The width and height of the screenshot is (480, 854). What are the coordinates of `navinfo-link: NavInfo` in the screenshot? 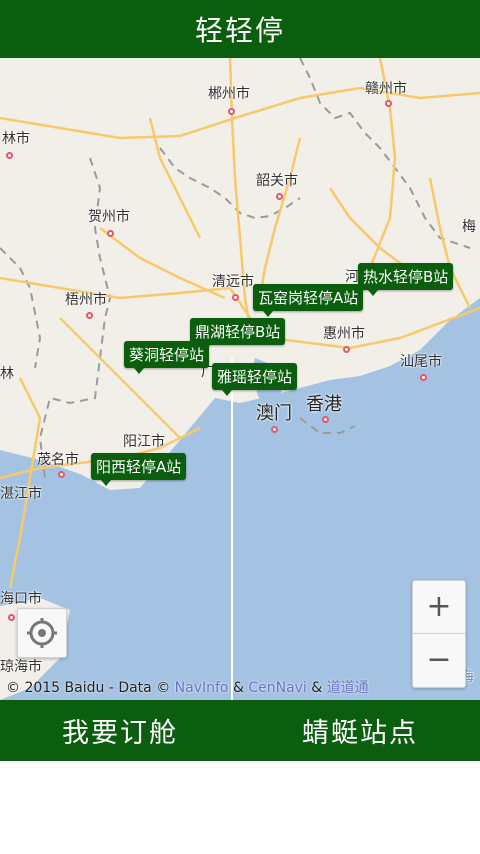 It's located at (202, 688).